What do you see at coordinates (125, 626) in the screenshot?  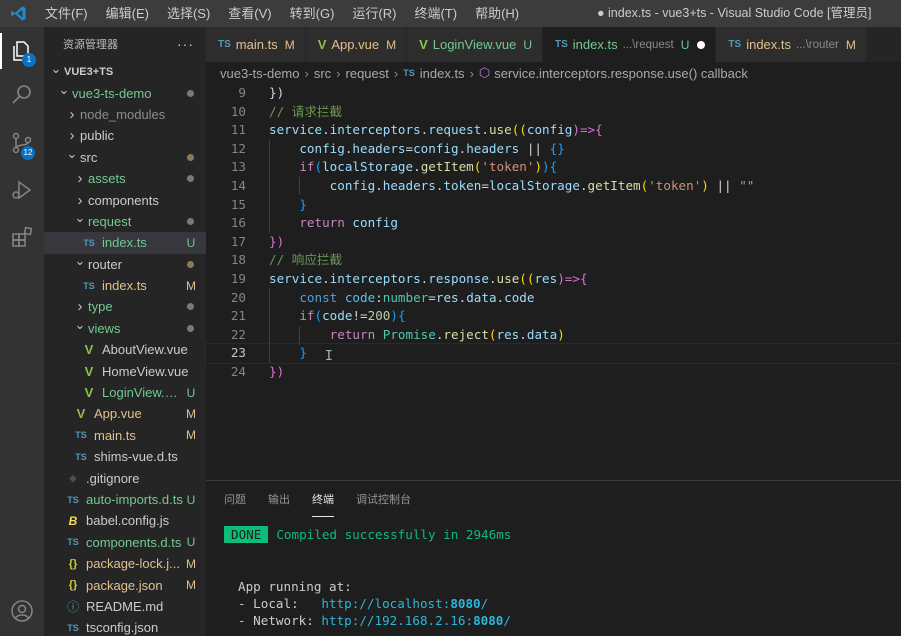 I see `tree-file: TS tsconfig.json` at bounding box center [125, 626].